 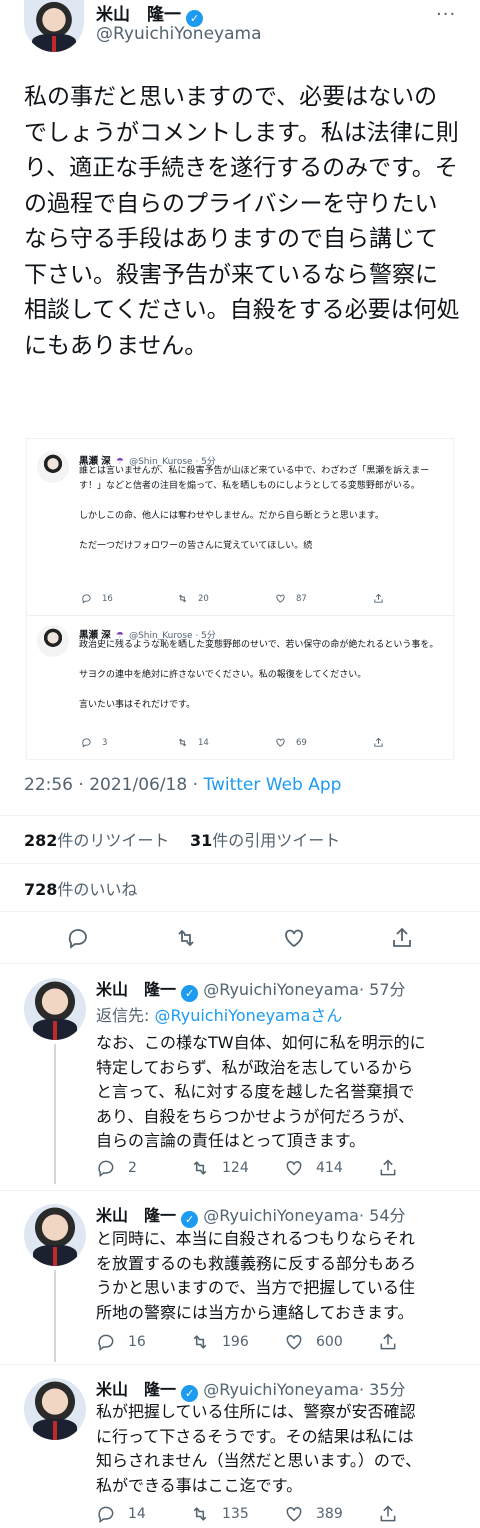 What do you see at coordinates (132, 1168) in the screenshot?
I see `reply-count: 2` at bounding box center [132, 1168].